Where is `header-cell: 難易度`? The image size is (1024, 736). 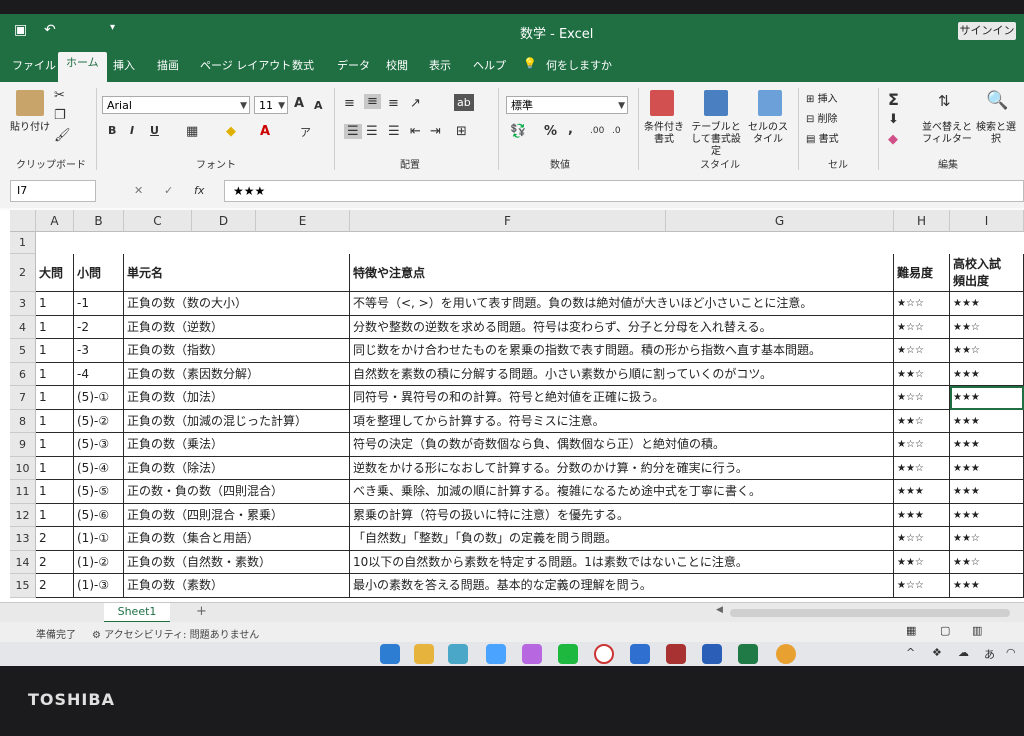 header-cell: 難易度 is located at coordinates (922, 273).